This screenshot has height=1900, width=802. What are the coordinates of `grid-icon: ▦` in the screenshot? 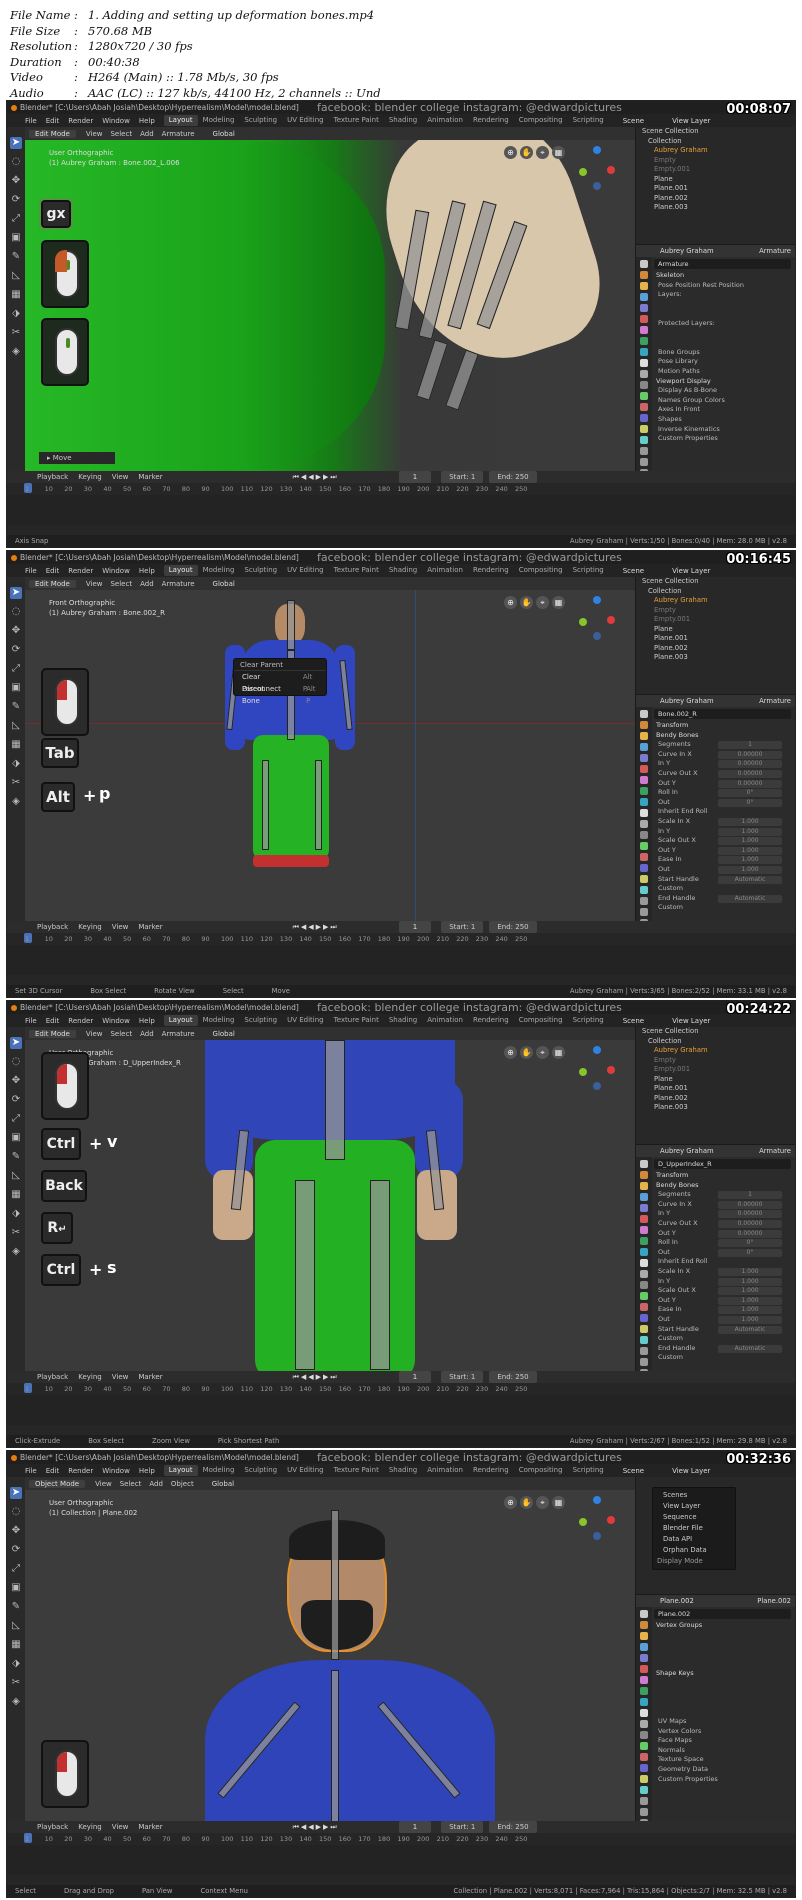 It's located at (558, 602).